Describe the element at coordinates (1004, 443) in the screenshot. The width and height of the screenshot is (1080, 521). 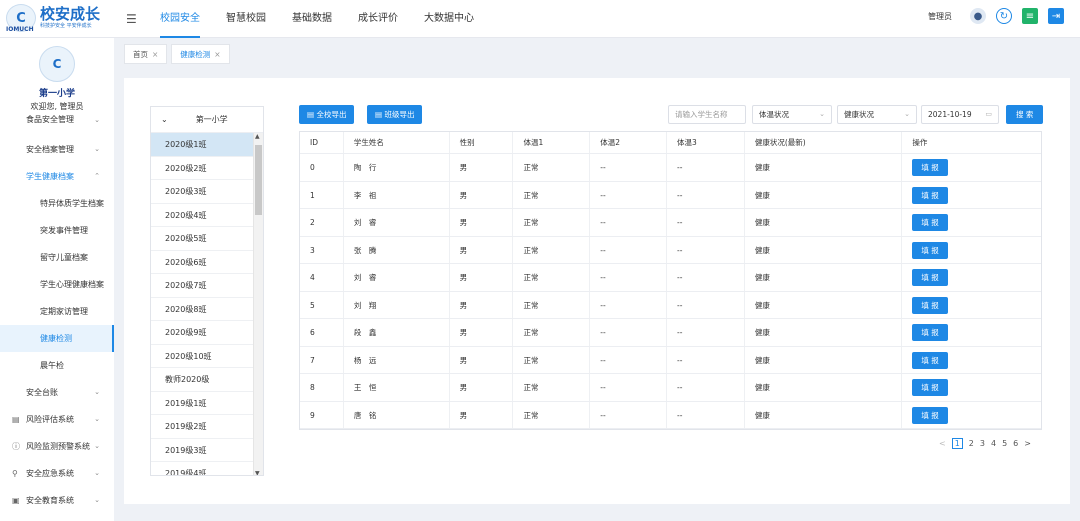
I see `page-button: 5` at that location.